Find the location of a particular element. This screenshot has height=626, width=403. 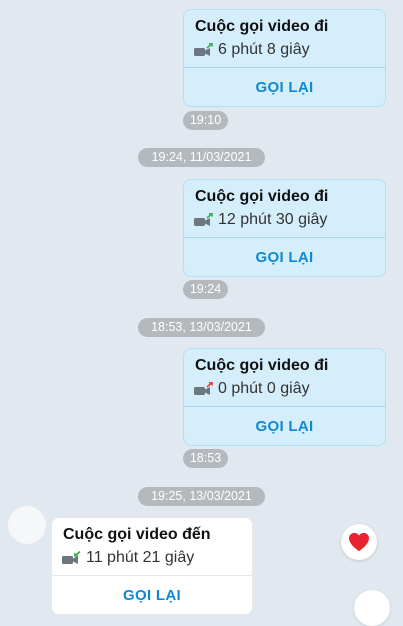

duration-text: 0 phút 0 giây is located at coordinates (264, 388).